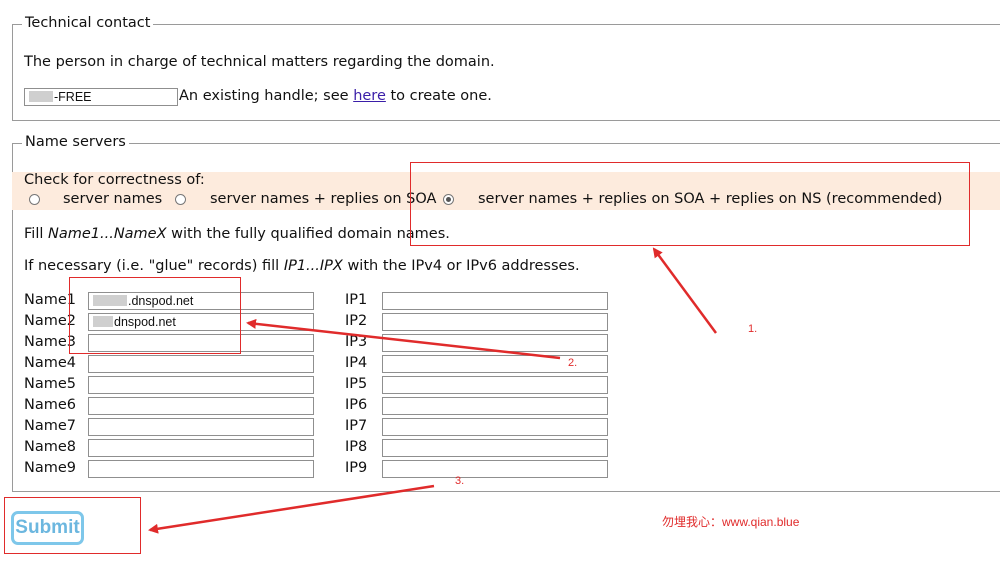 This screenshot has width=1000, height=568. I want to click on watermark-text: 勿埋我心：www.qian.blue, so click(731, 522).